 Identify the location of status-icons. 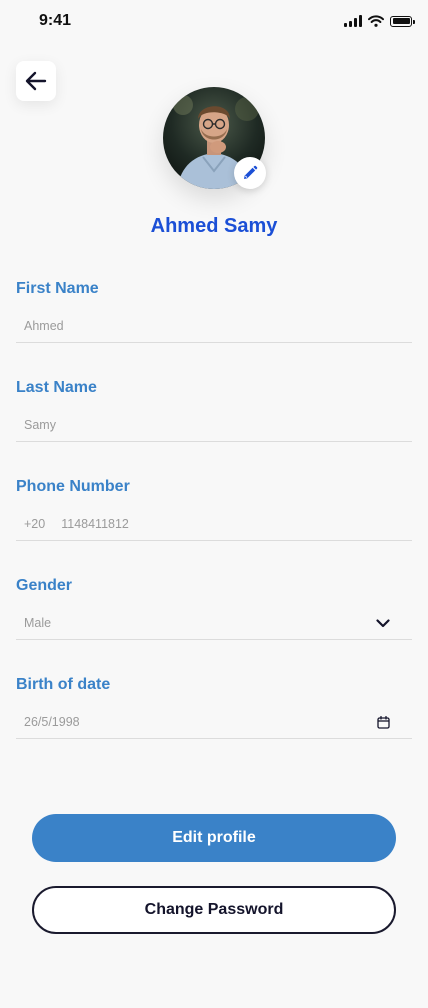
(379, 21).